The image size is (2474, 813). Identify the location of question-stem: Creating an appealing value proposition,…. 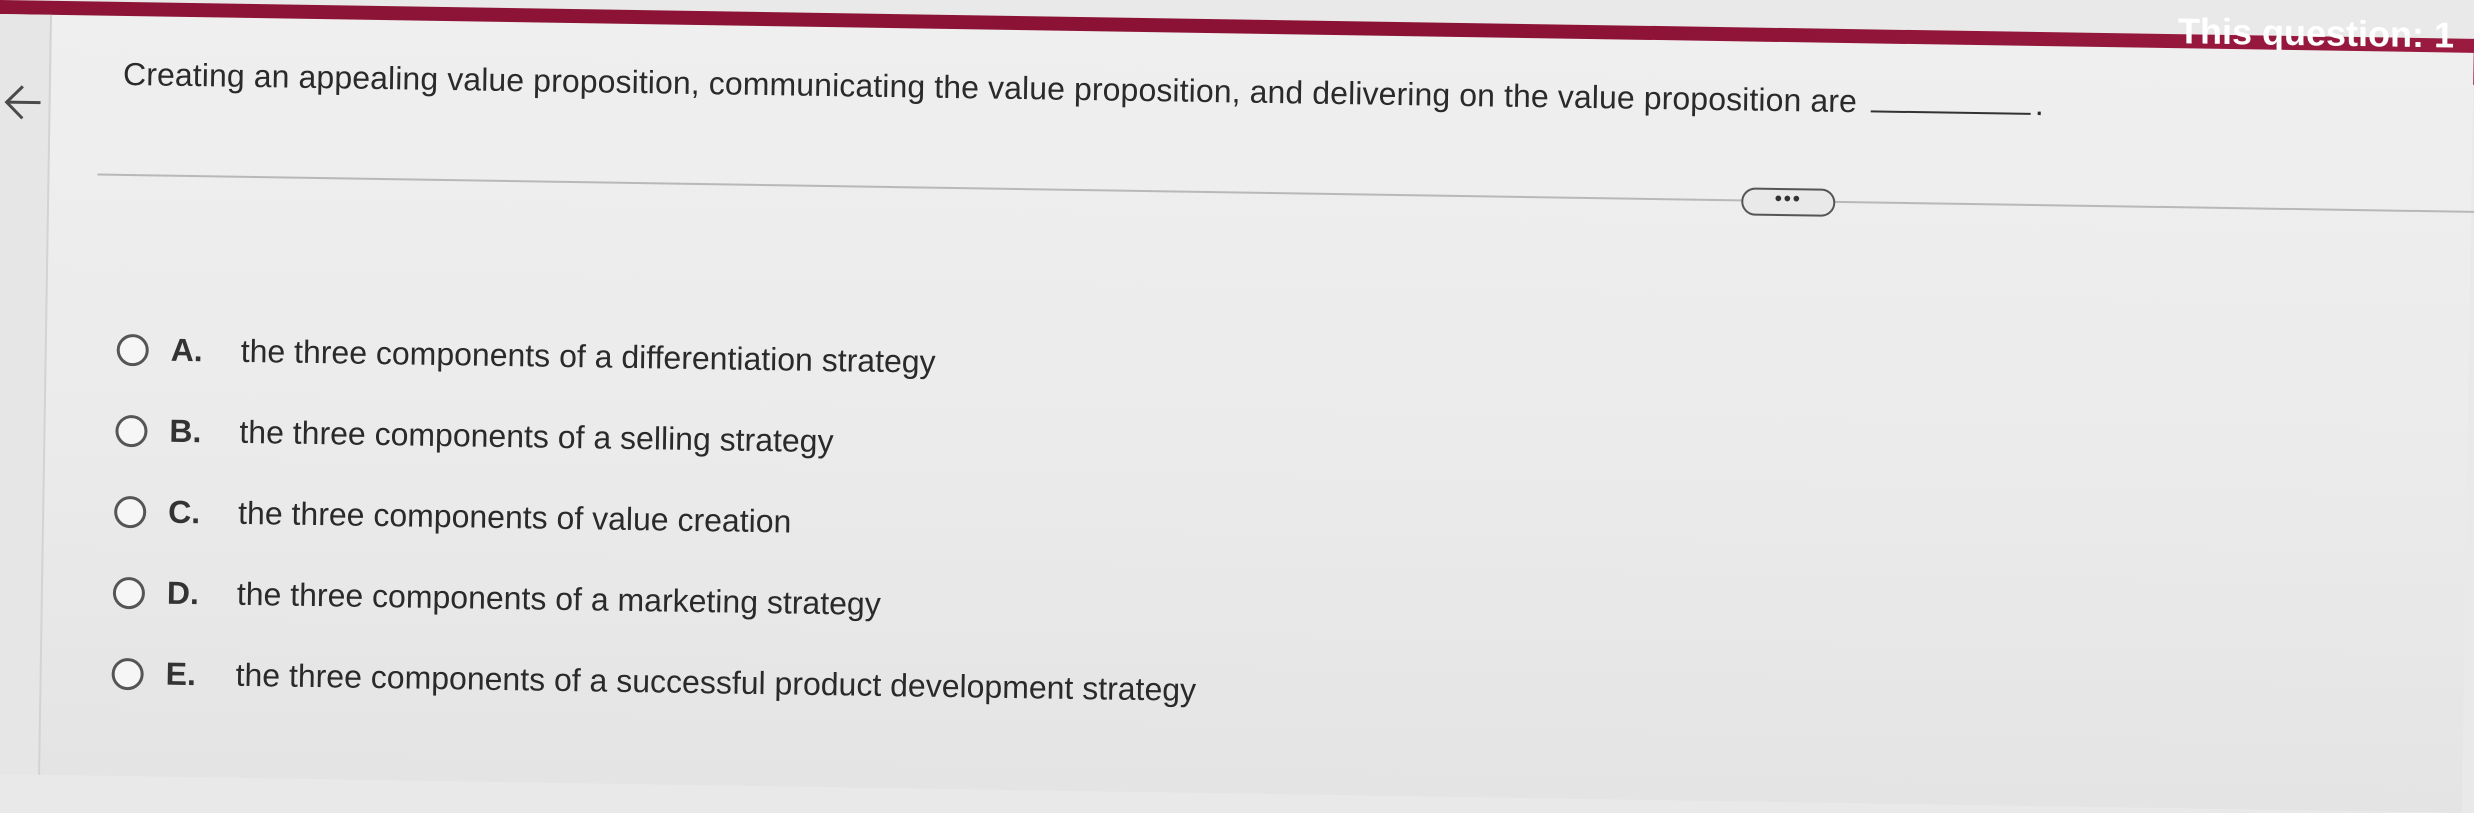
(990, 87).